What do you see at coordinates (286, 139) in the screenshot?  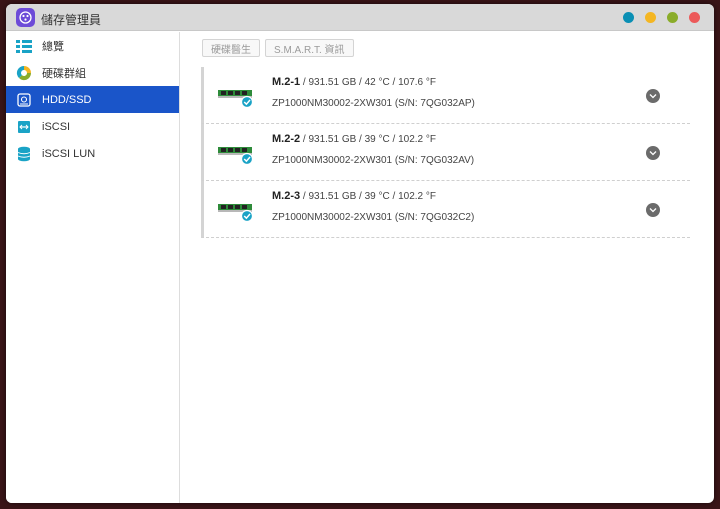 I see `disk-name: M.2-2` at bounding box center [286, 139].